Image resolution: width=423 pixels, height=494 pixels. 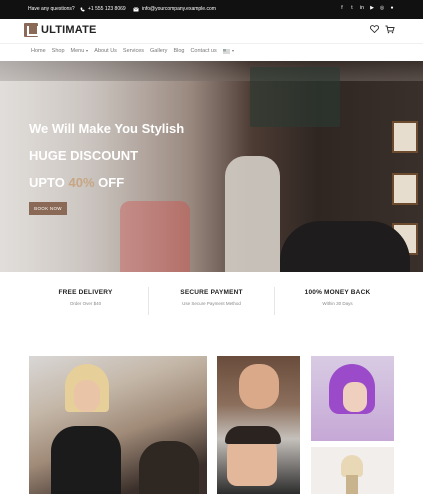 I want to click on nav-item-menu: Menu, so click(x=80, y=51).